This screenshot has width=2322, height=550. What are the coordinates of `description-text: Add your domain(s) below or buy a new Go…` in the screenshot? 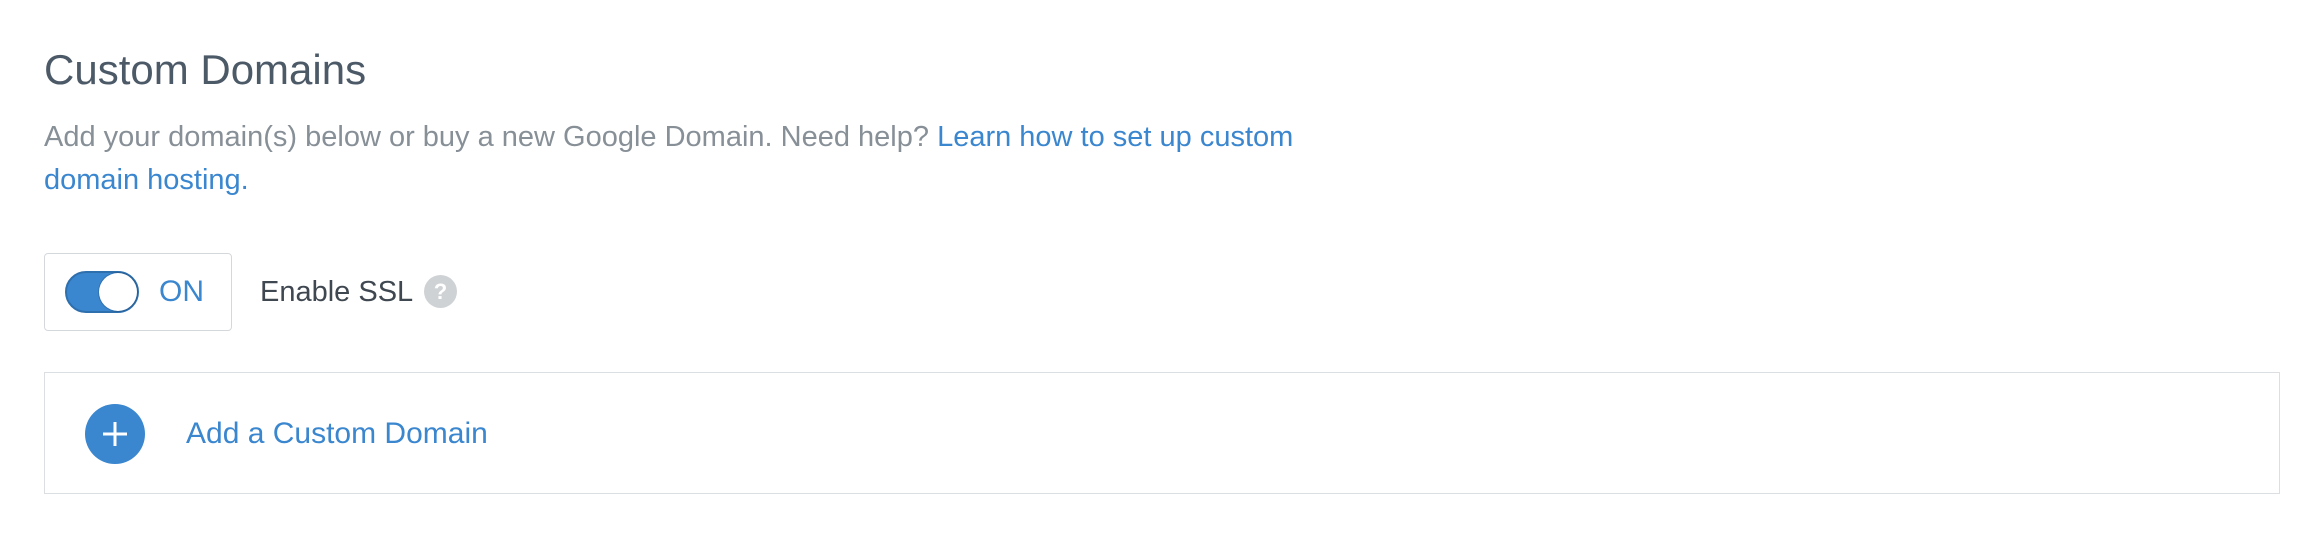 It's located at (491, 137).